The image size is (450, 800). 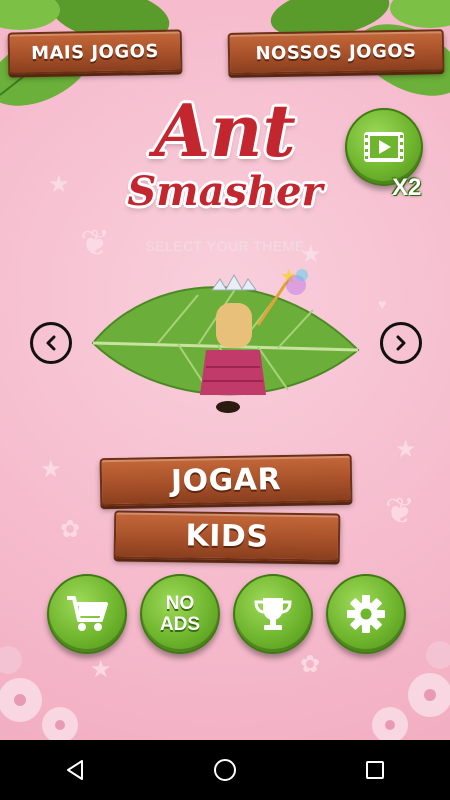 I want to click on system-navigation-bar, so click(x=225, y=770).